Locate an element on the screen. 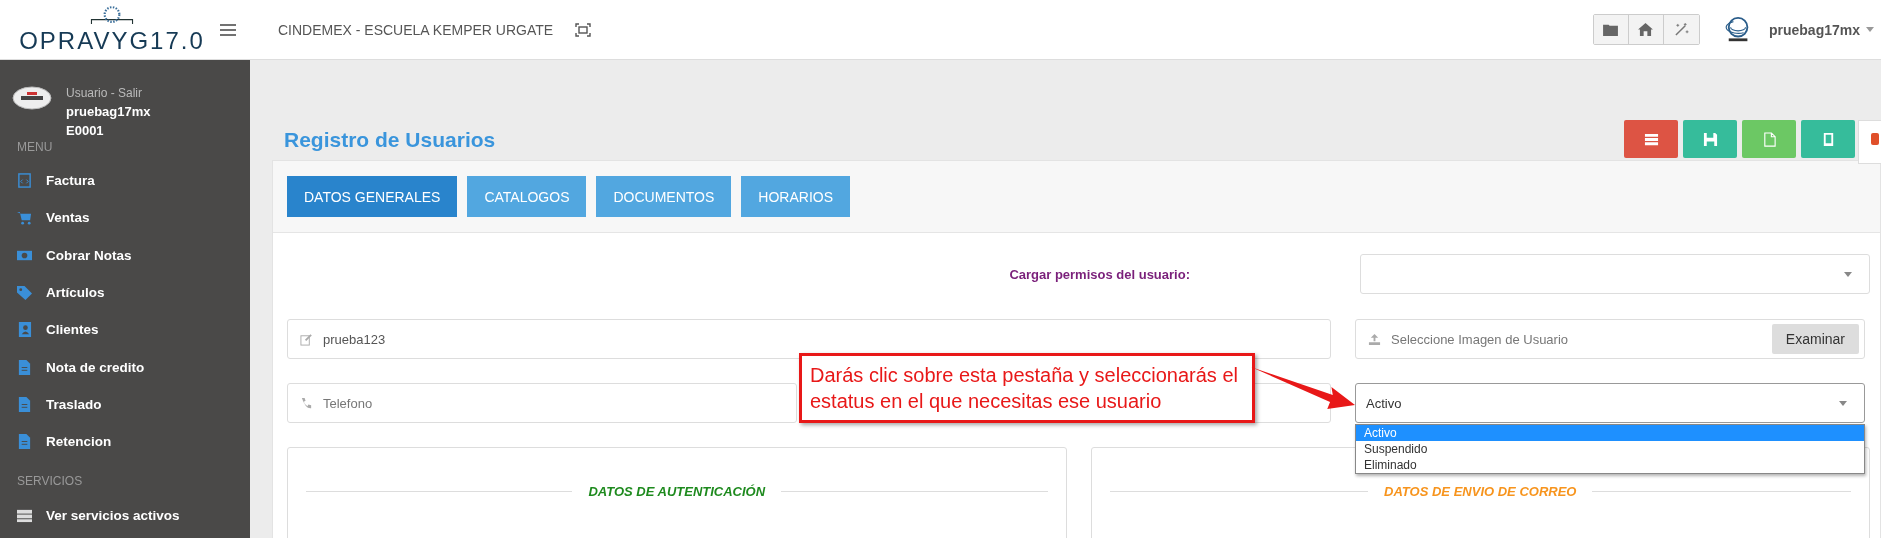 The image size is (1881, 538). sidebar-item: Factura is located at coordinates (125, 181).